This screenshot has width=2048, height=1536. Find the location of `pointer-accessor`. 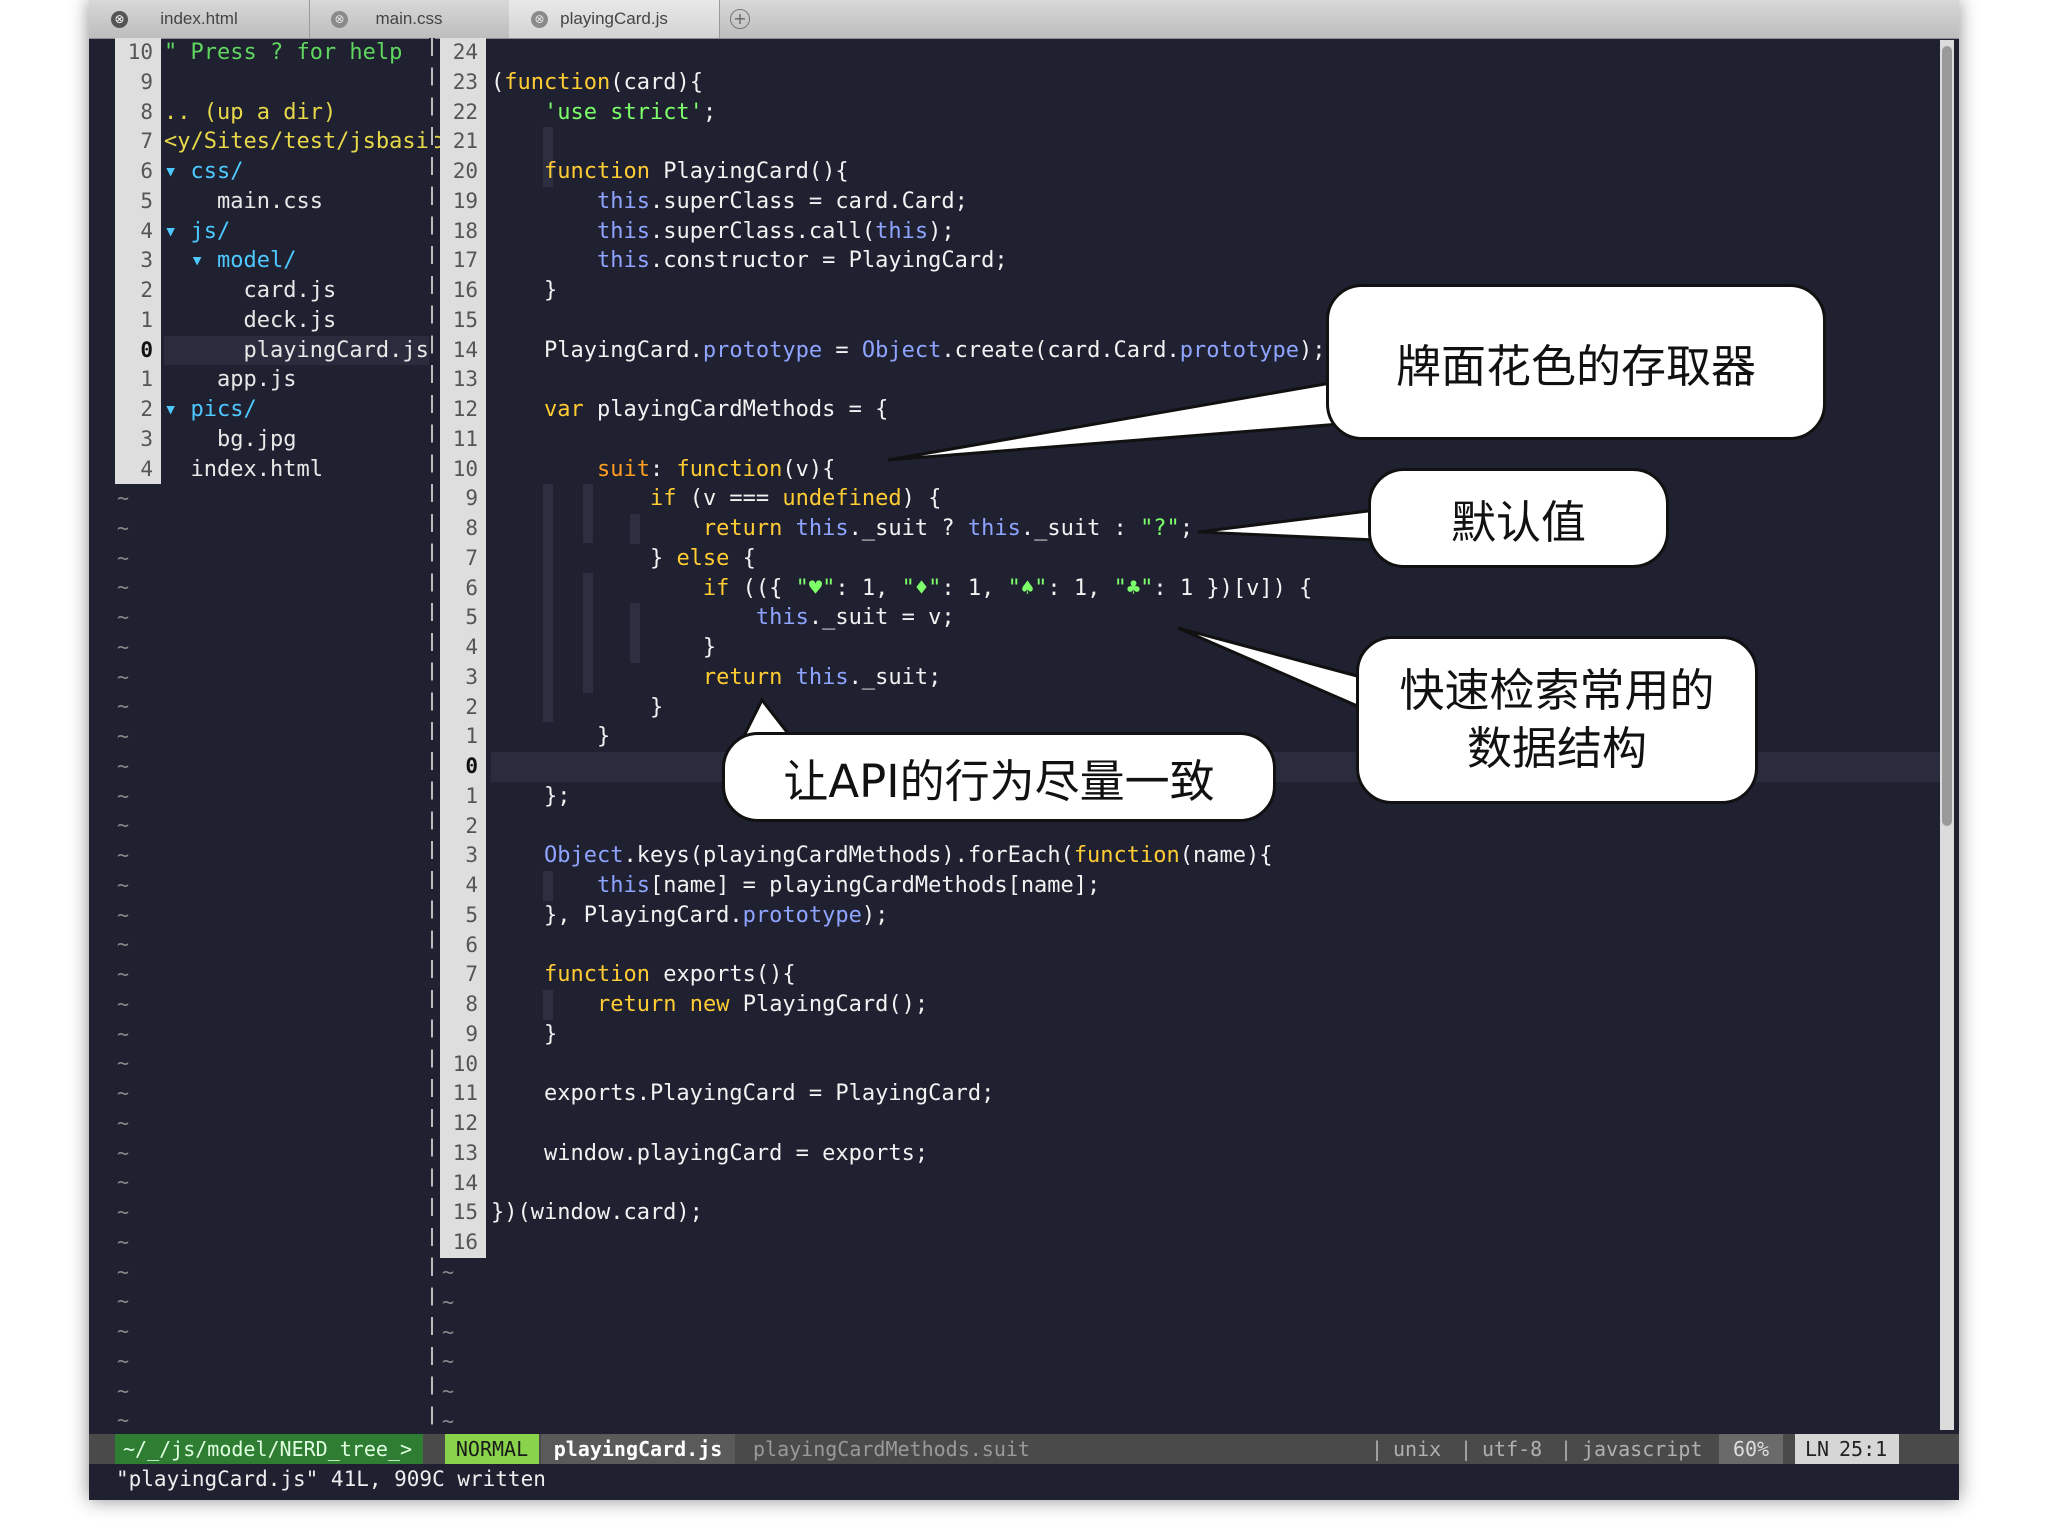

pointer-accessor is located at coordinates (1118, 420).